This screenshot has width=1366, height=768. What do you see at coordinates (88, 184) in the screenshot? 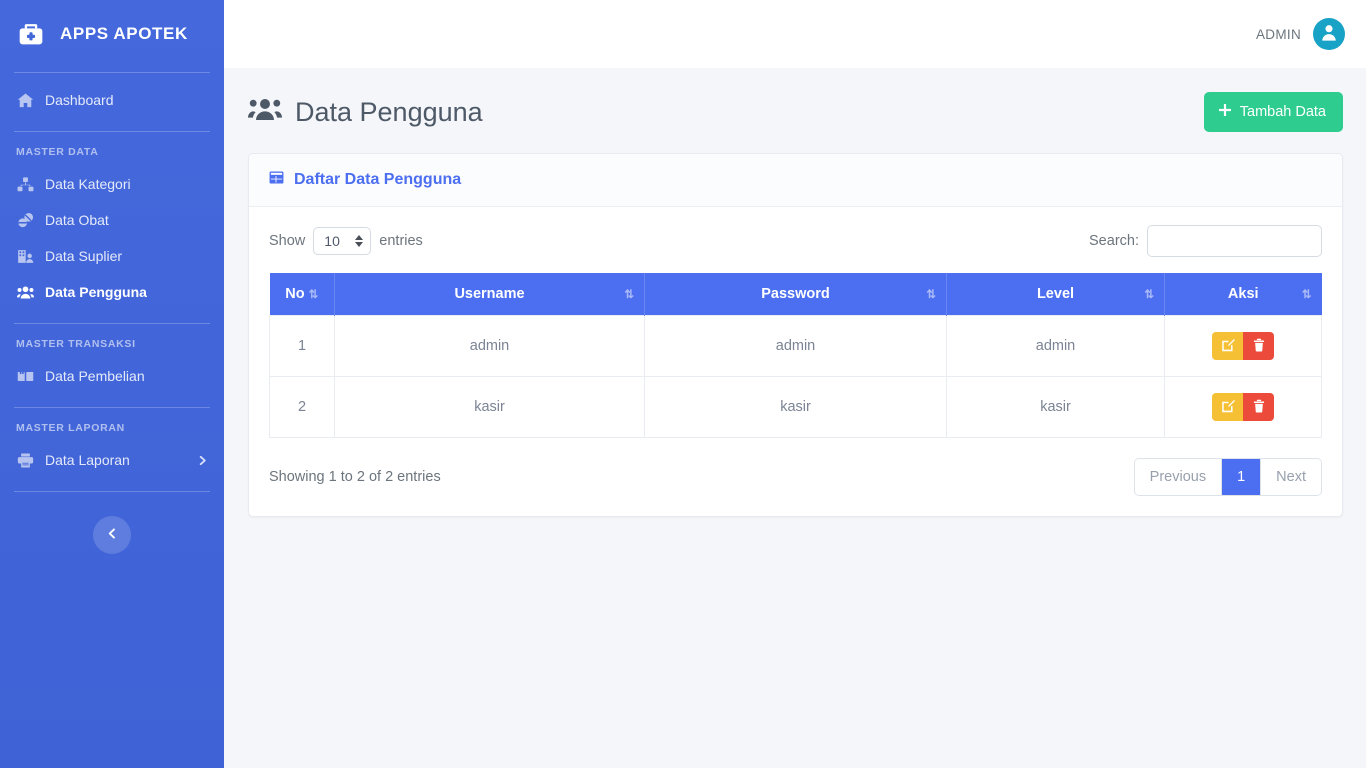
I see `sidebar-item-label: Data Kategori` at bounding box center [88, 184].